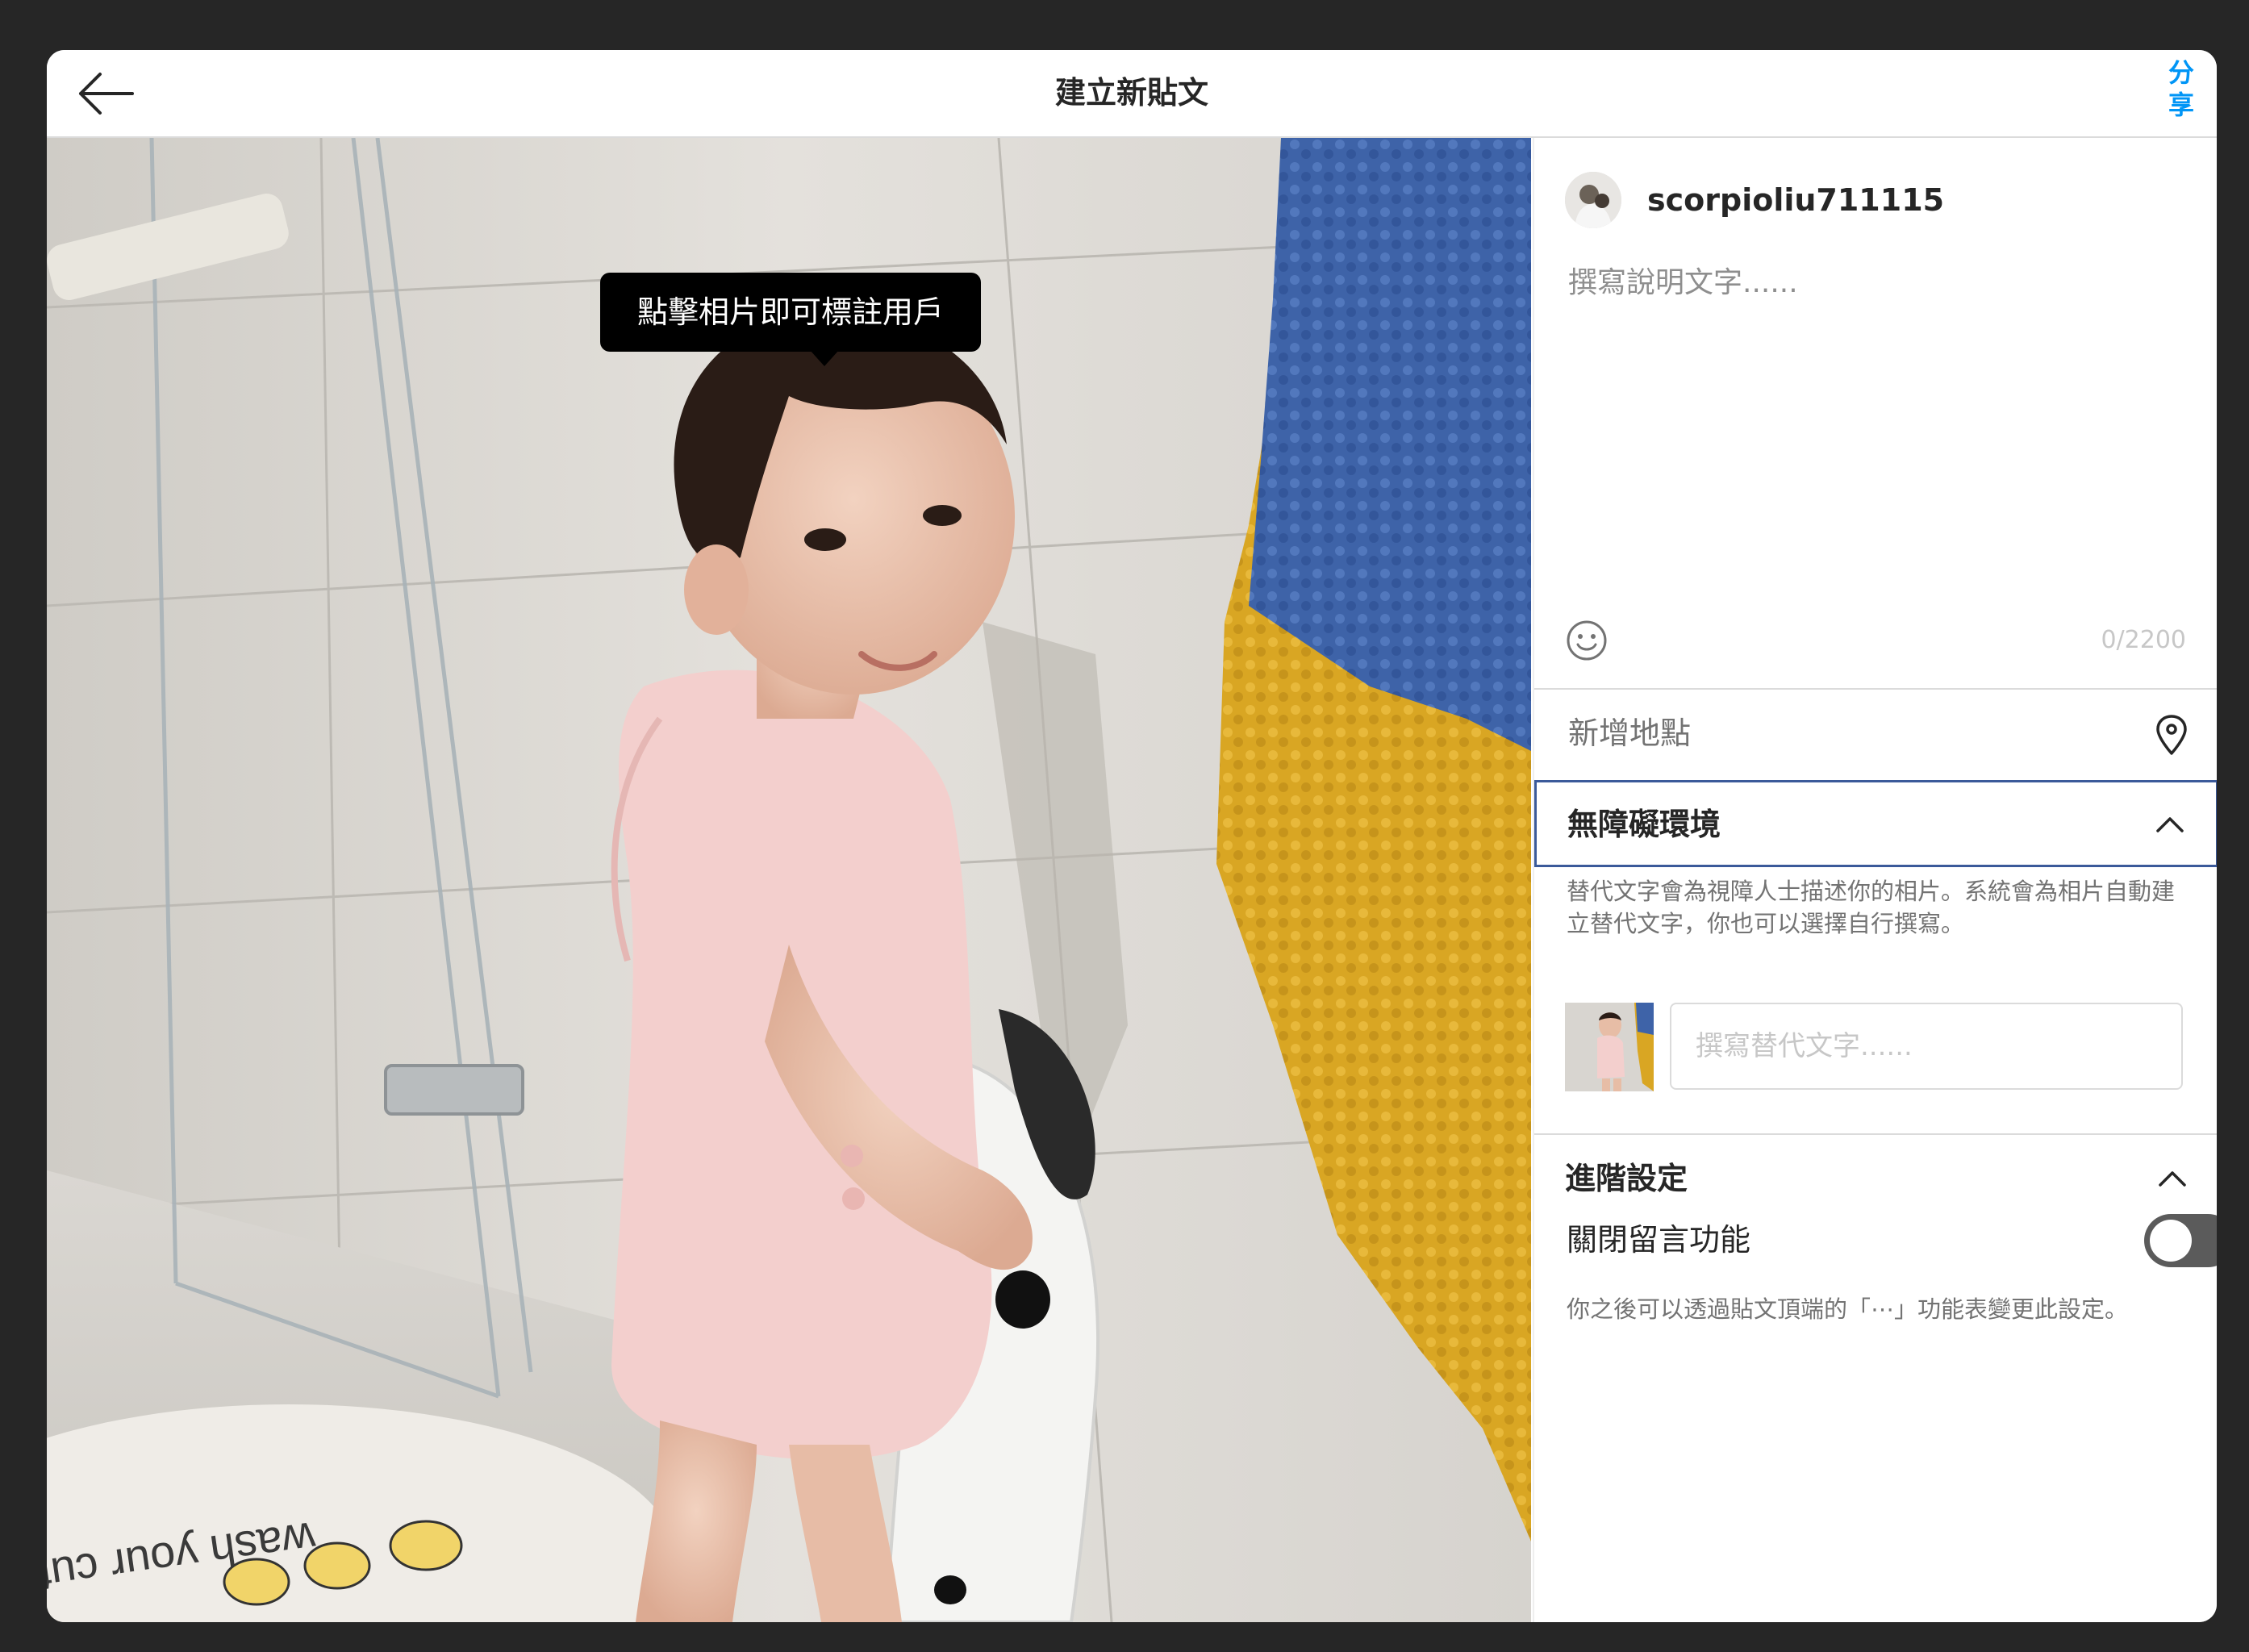  Describe the element at coordinates (1644, 824) in the screenshot. I see `accessibility-title: 無障礙環境` at that location.